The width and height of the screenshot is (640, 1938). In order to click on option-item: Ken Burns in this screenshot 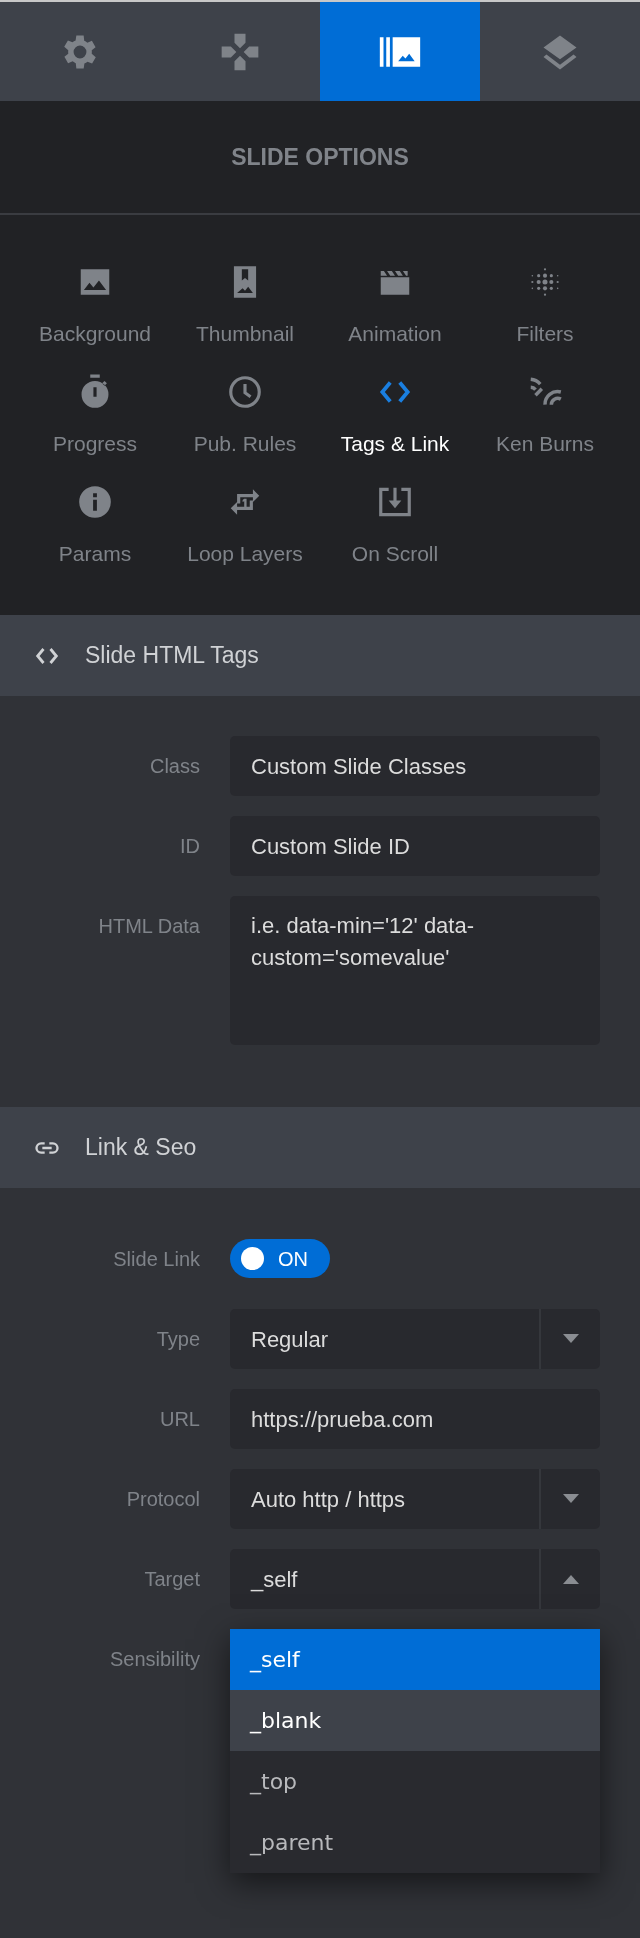, I will do `click(545, 428)`.